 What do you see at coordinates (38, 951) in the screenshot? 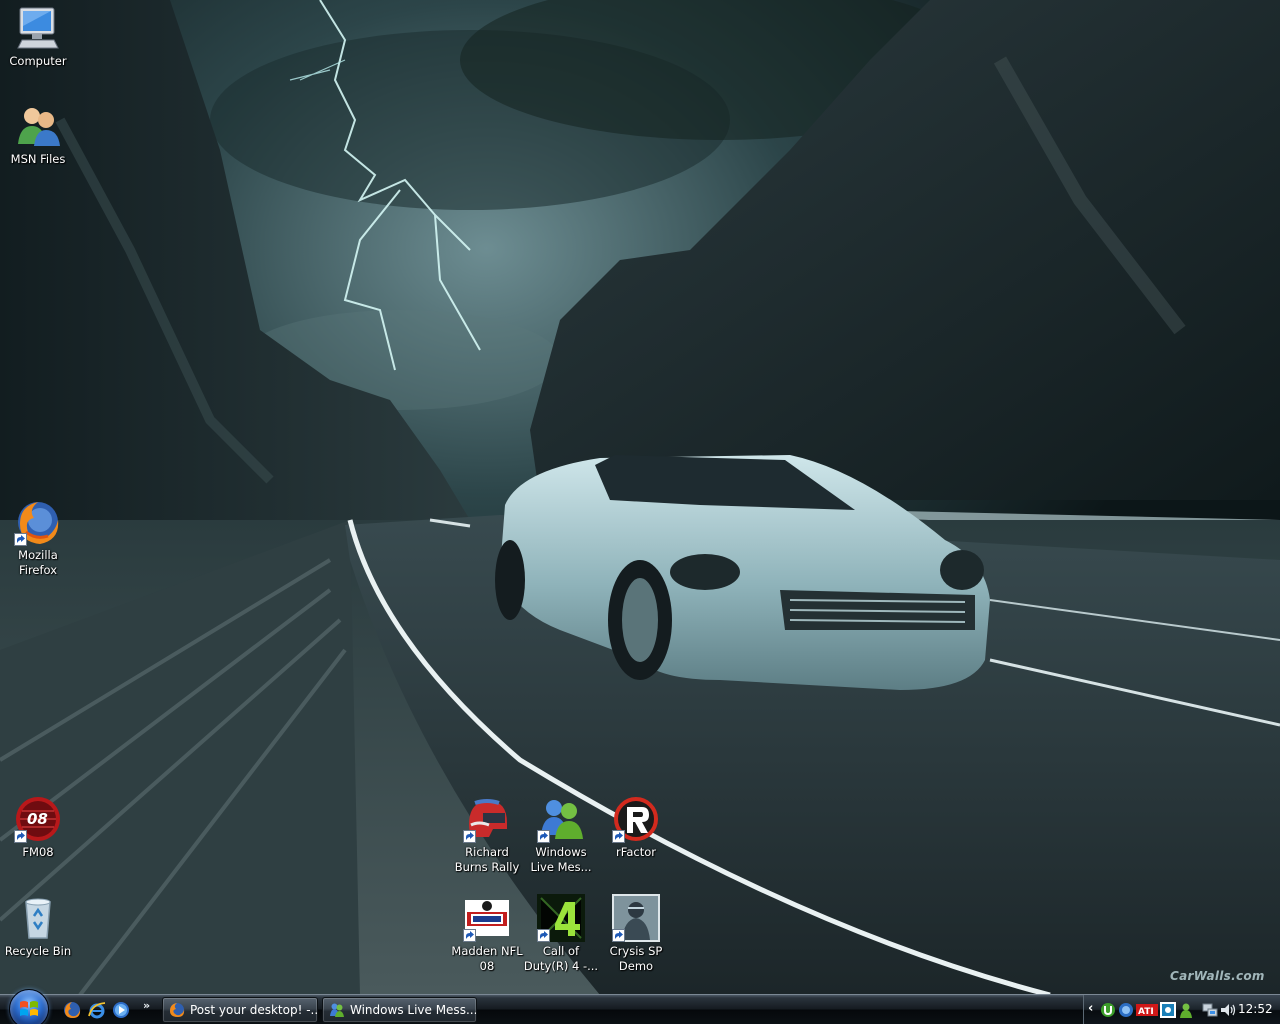
I see `desktop-icon-label: Recycle Bin` at bounding box center [38, 951].